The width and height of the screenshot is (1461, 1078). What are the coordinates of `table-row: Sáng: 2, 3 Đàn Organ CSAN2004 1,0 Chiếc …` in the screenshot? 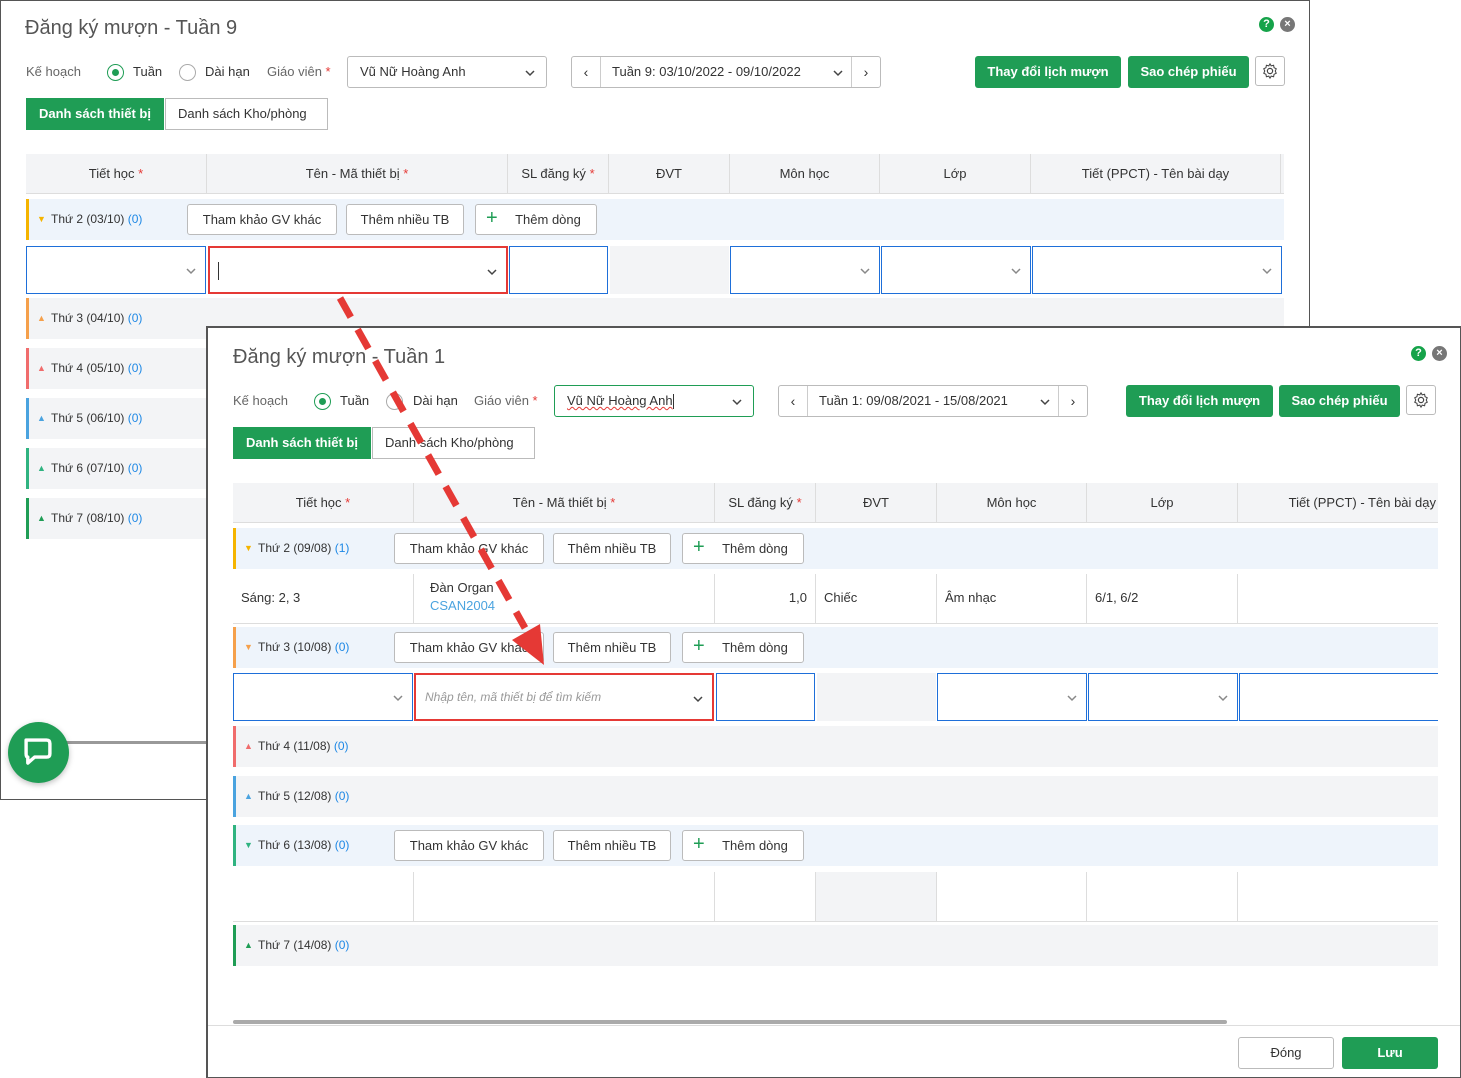 It's located at (835, 599).